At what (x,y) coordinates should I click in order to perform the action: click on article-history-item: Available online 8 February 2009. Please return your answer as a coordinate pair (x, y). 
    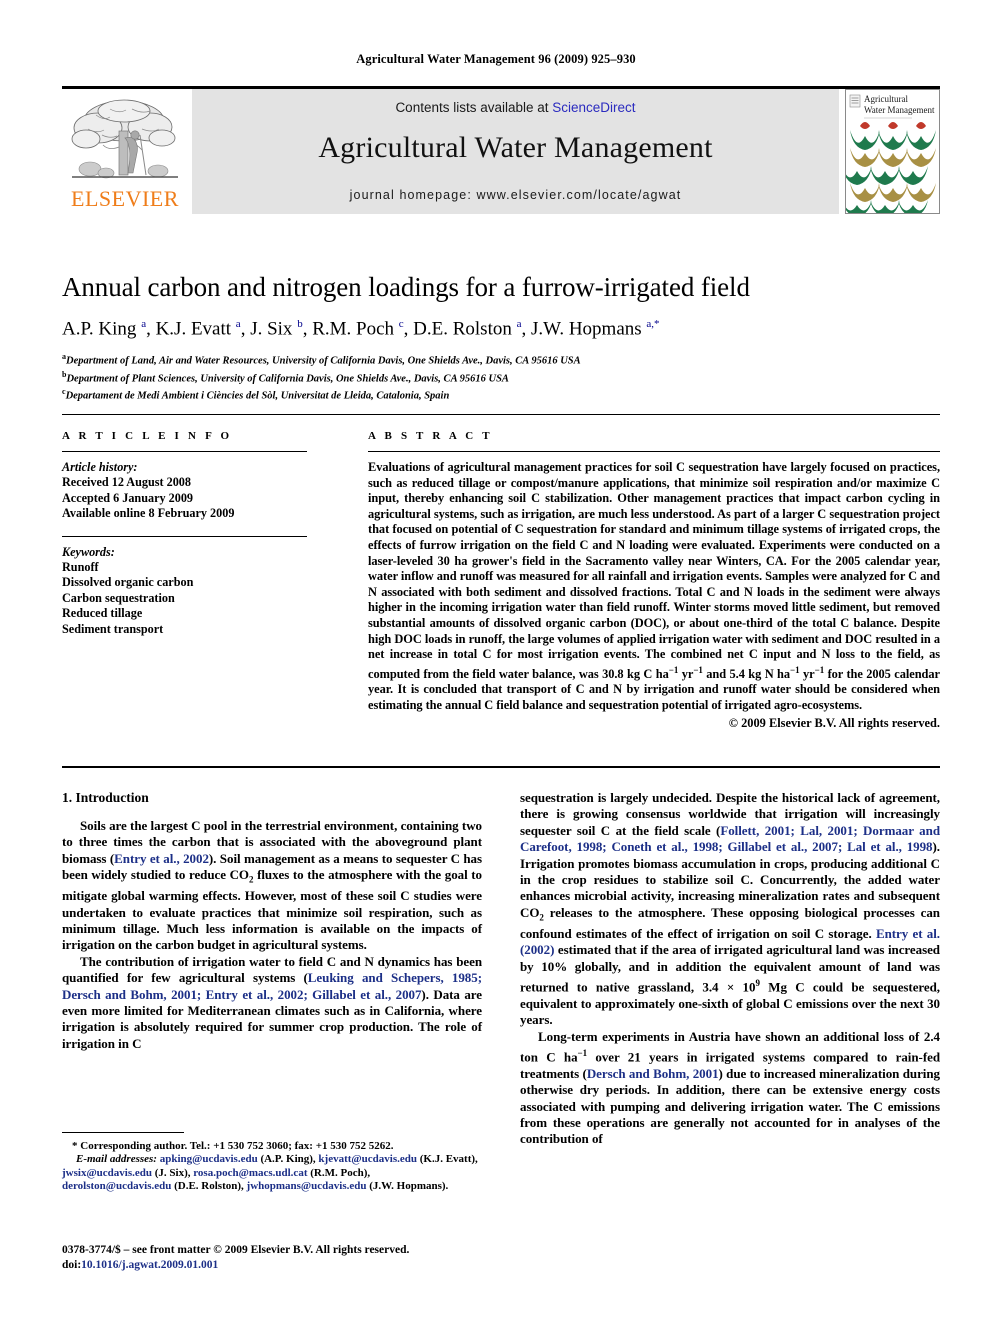
    Looking at the image, I should click on (148, 513).